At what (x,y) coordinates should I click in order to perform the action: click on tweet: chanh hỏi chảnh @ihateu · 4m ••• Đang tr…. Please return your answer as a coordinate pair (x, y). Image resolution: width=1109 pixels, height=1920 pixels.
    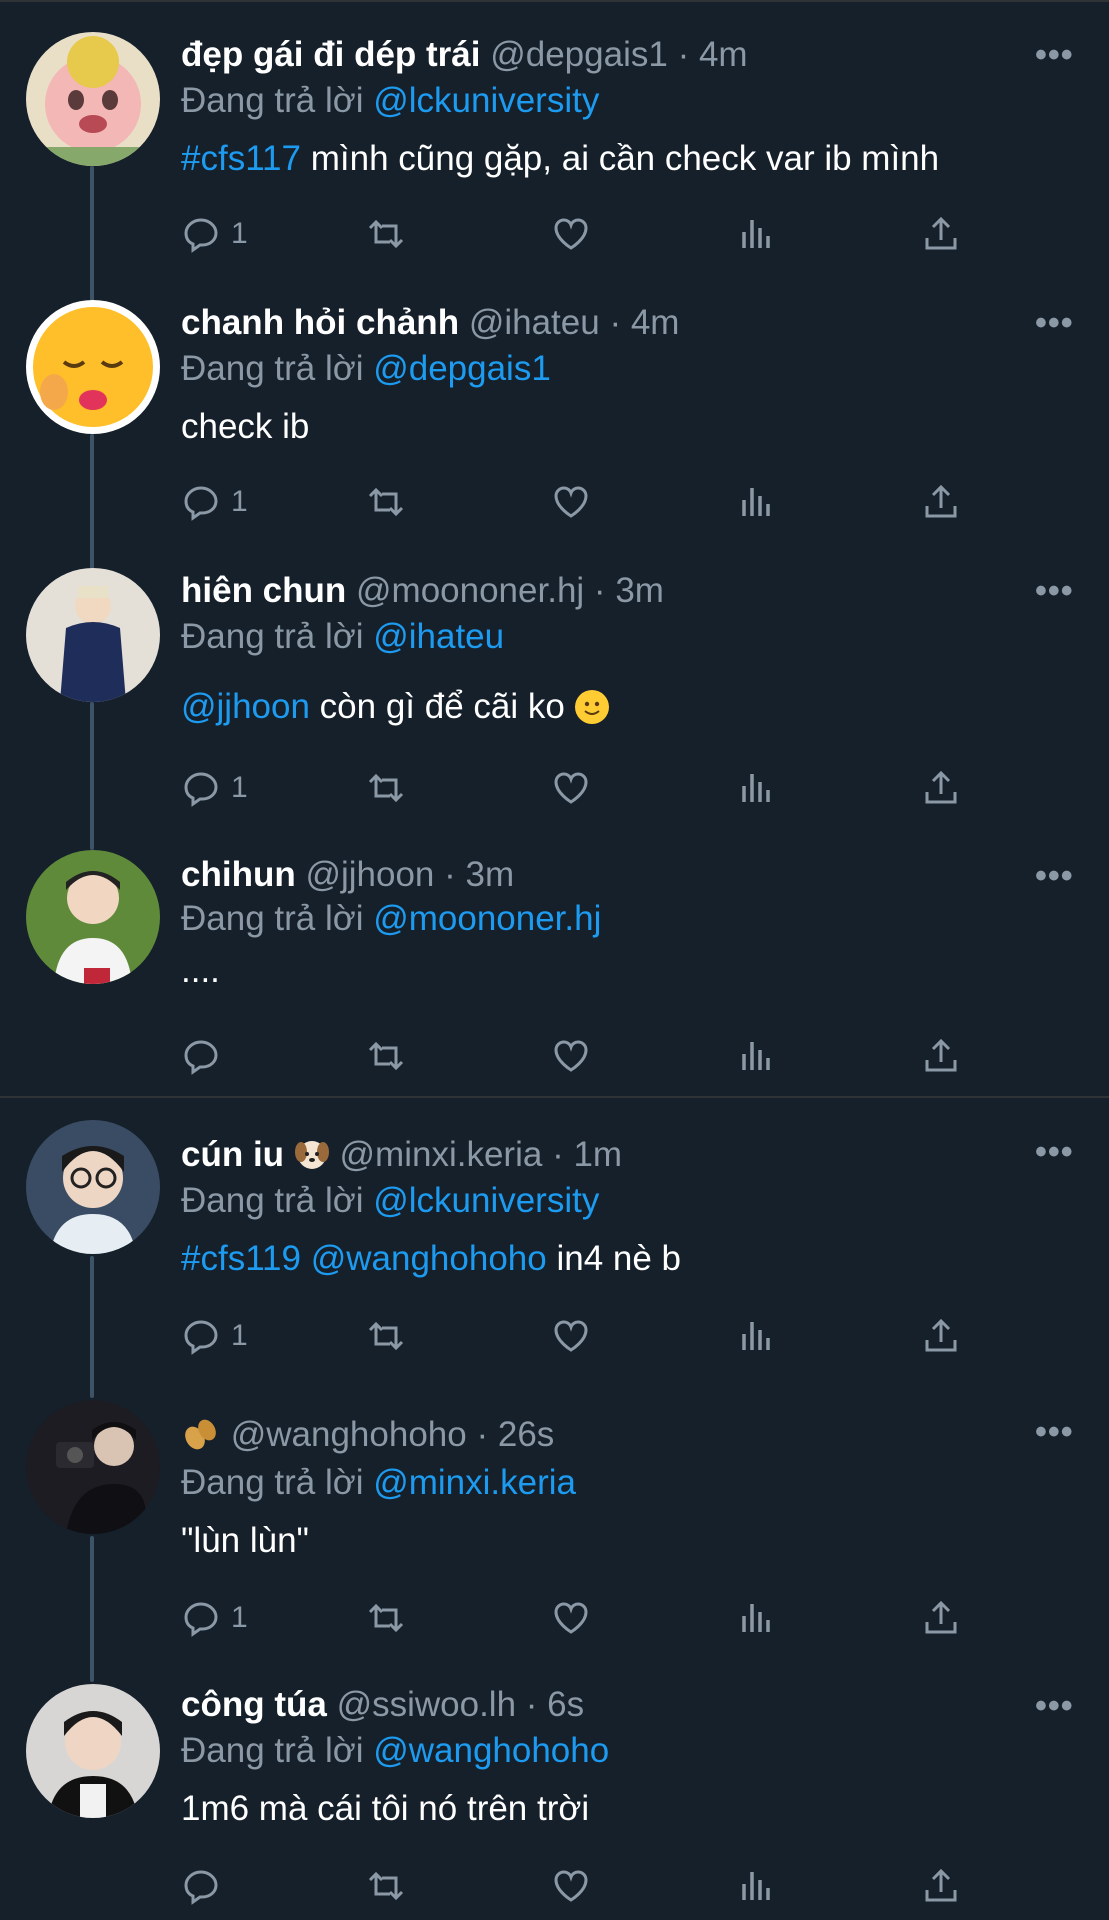
    Looking at the image, I should click on (554, 402).